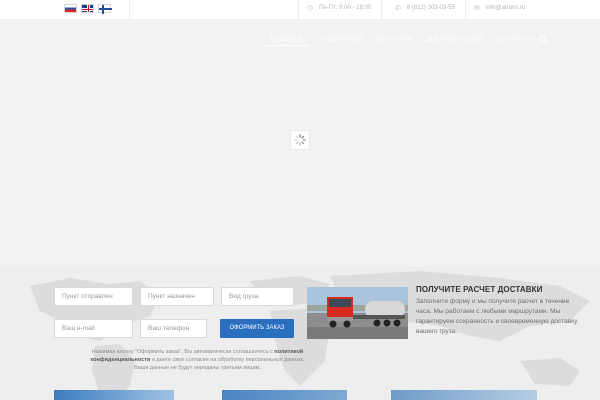 The height and width of the screenshot is (400, 600). I want to click on phone-icon: ✆, so click(398, 8).